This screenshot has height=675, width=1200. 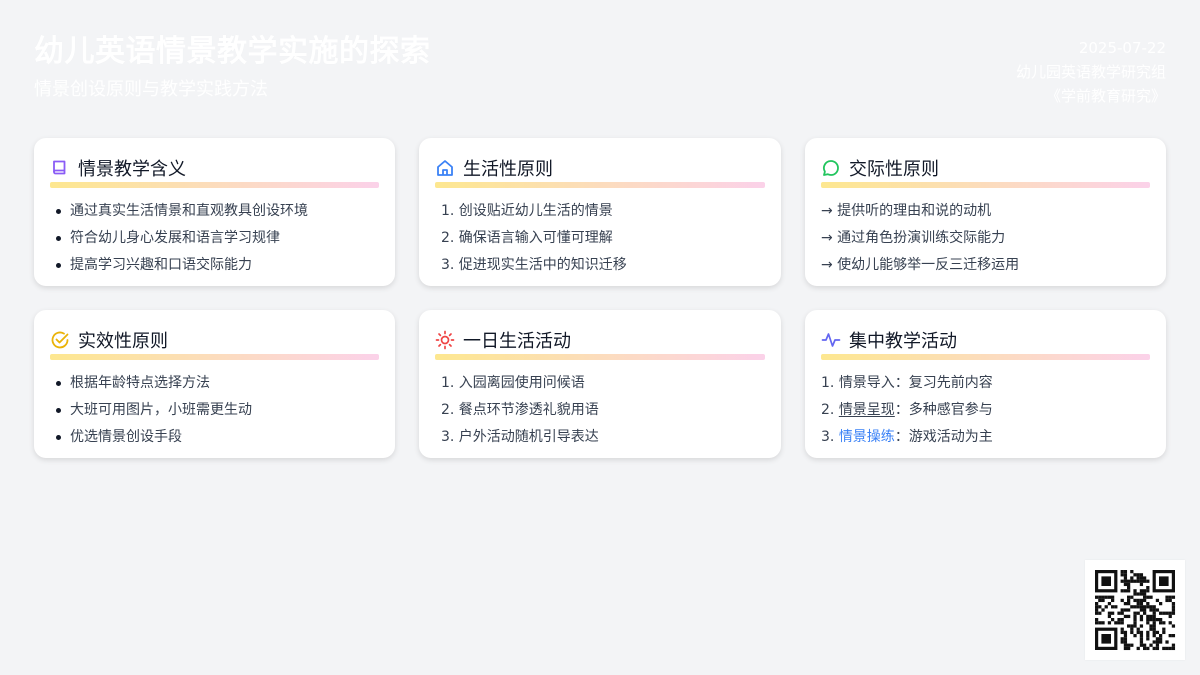 What do you see at coordinates (830, 437) in the screenshot?
I see `item-number: 3.` at bounding box center [830, 437].